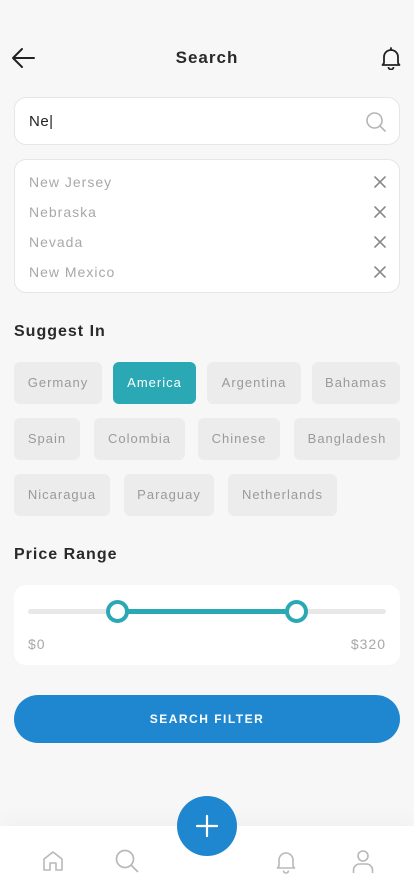 Image resolution: width=414 pixels, height=896 pixels. What do you see at coordinates (207, 719) in the screenshot?
I see `search-filter-button: SEARCH FILTER` at bounding box center [207, 719].